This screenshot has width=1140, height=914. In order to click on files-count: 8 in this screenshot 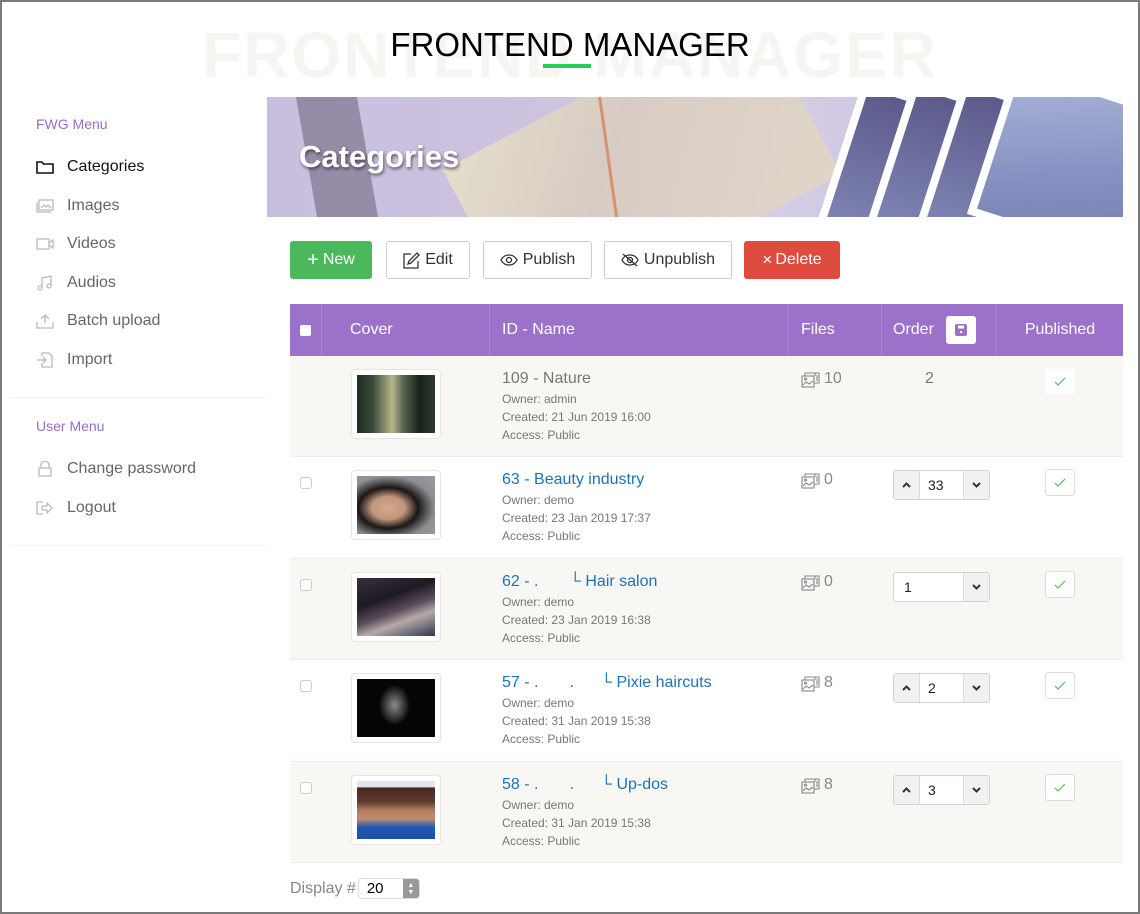, I will do `click(828, 784)`.